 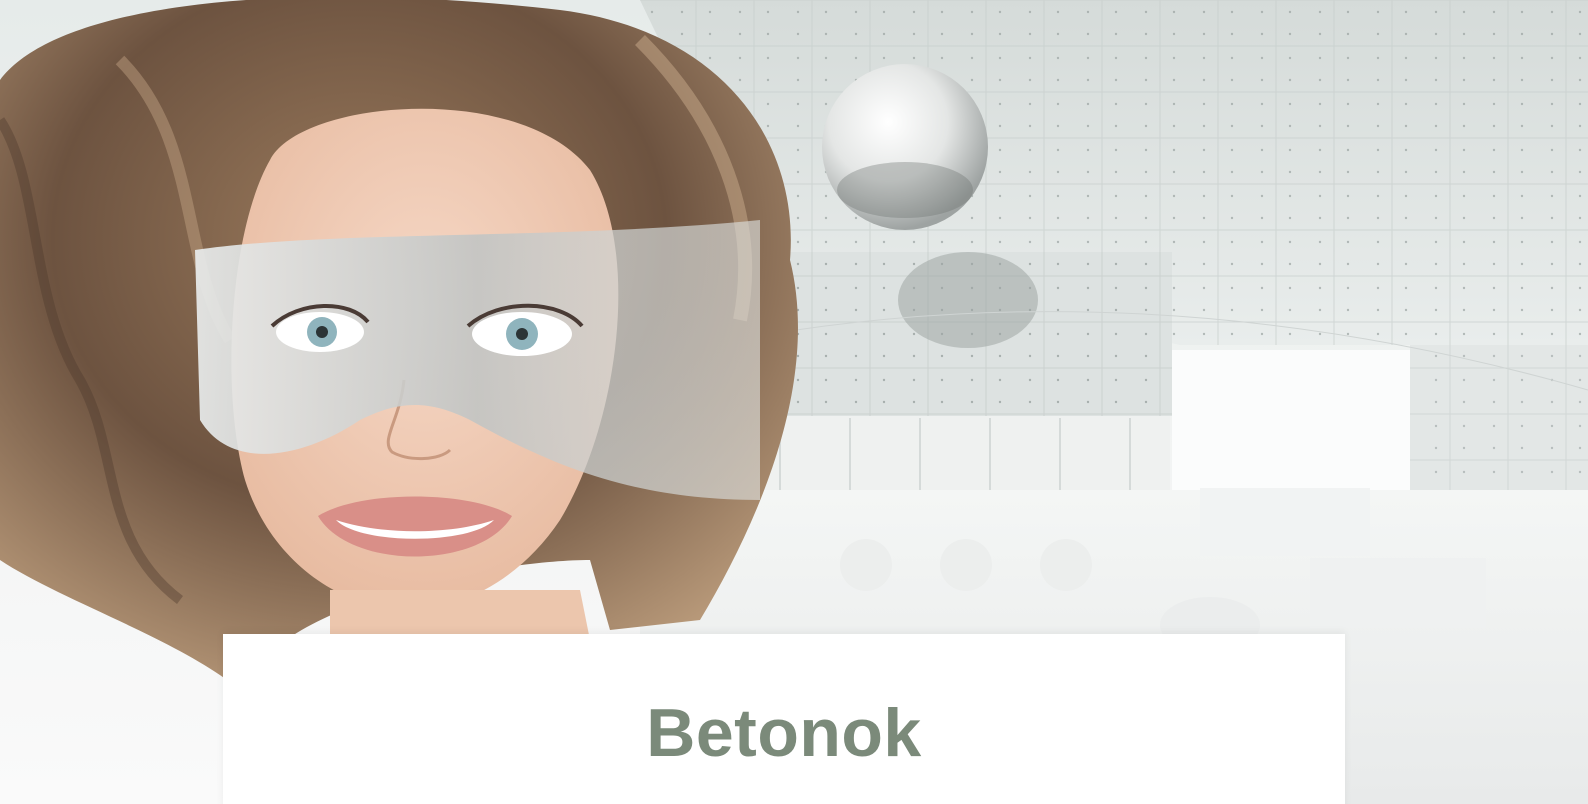 I want to click on title-card: Betonok, so click(x=784, y=719).